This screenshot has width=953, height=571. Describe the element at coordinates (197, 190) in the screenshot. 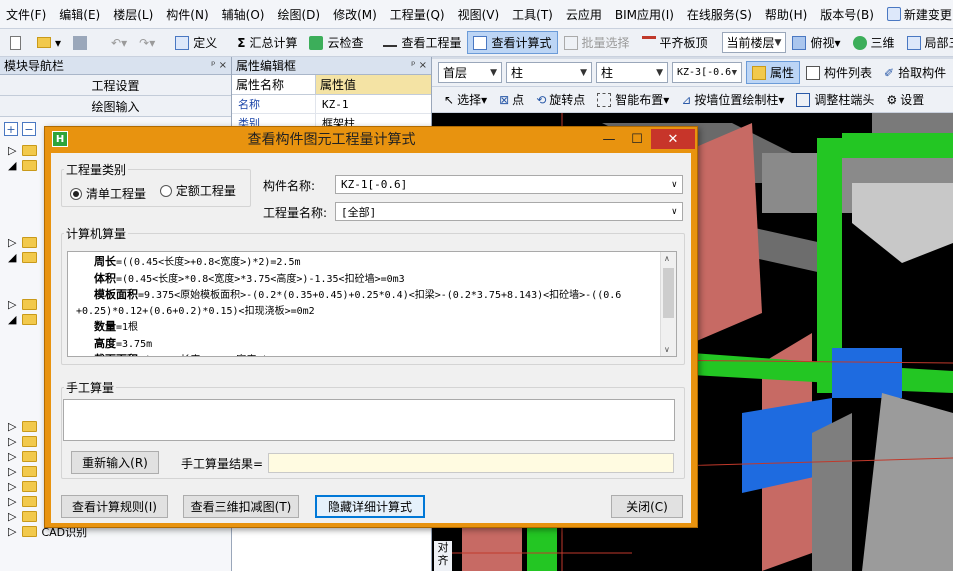

I see `radio-quota-quantity: 定额工程量` at that location.